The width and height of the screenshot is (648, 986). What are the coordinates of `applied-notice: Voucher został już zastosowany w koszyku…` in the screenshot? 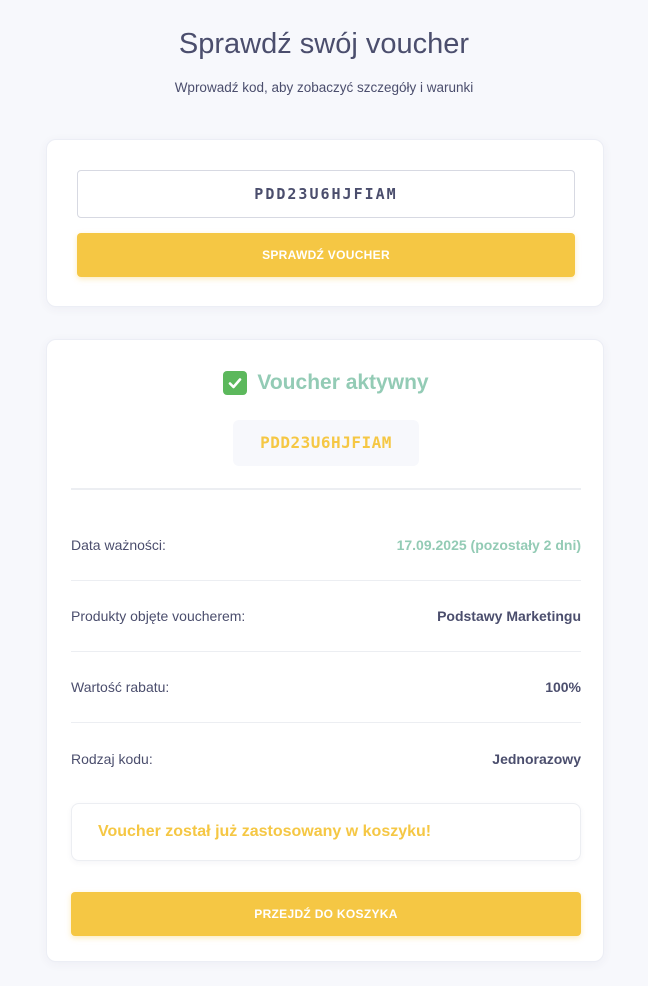 It's located at (326, 832).